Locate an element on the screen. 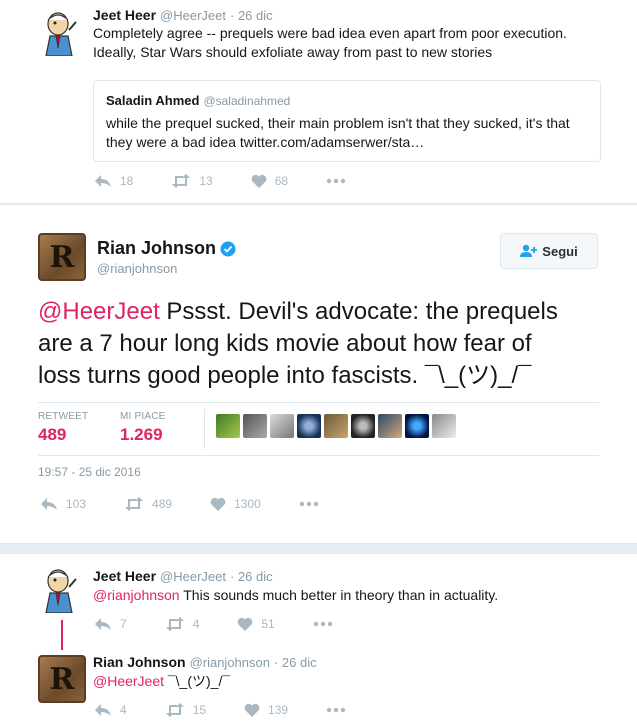  reply1-author-handle: @HeerJeet is located at coordinates (193, 576).